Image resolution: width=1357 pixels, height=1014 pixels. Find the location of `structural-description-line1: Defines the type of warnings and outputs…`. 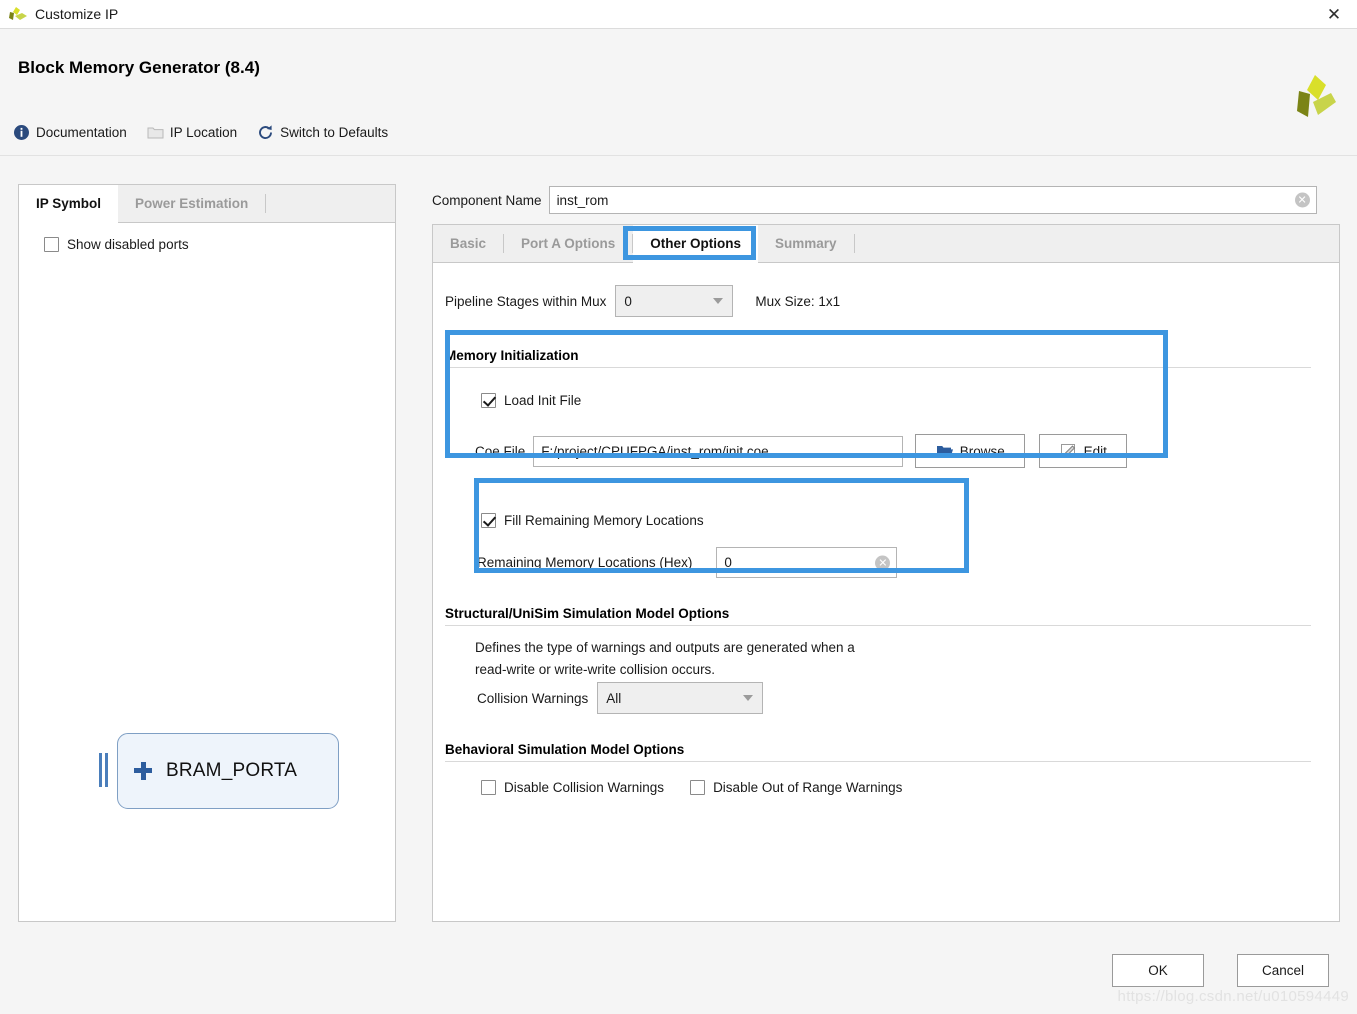

structural-description-line1: Defines the type of warnings and outputs… is located at coordinates (665, 647).